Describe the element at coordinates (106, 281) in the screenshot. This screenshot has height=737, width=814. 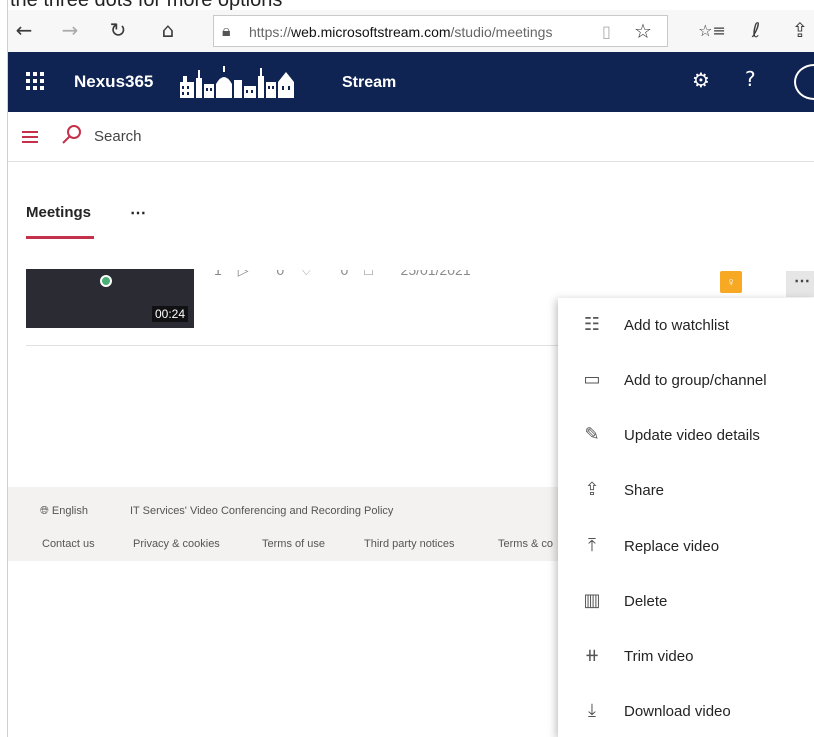
I see `presenter-avatar-icon` at that location.